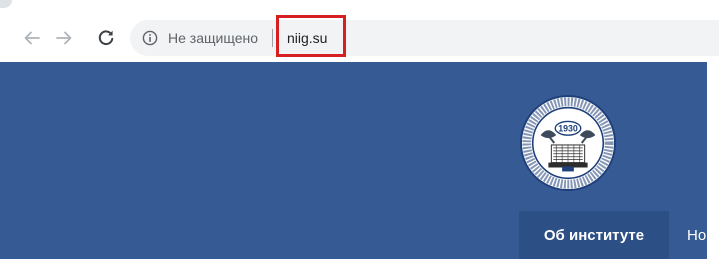  What do you see at coordinates (359, 4) in the screenshot?
I see `tab-strip` at bounding box center [359, 4].